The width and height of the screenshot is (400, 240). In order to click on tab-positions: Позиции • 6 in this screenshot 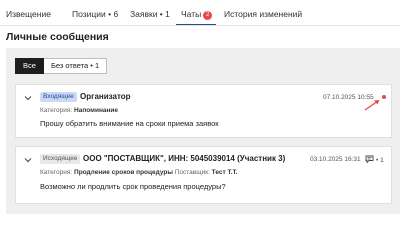, I will do `click(95, 14)`.